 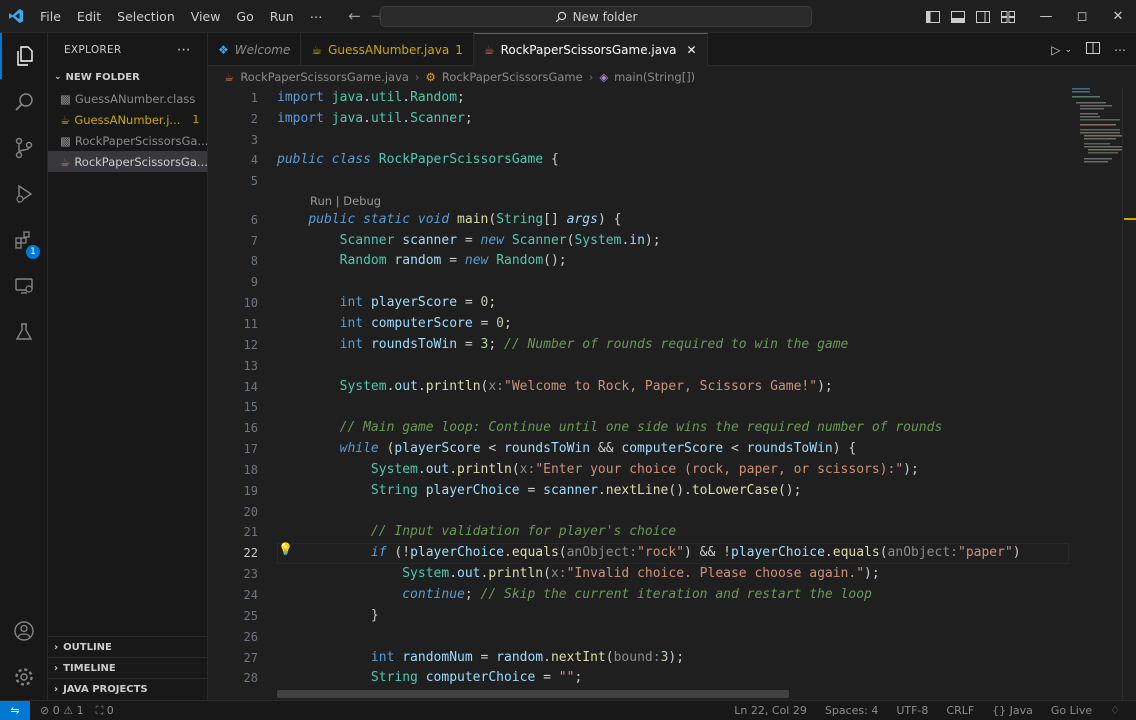 What do you see at coordinates (146, 16) in the screenshot?
I see `menu-selection: Selection` at bounding box center [146, 16].